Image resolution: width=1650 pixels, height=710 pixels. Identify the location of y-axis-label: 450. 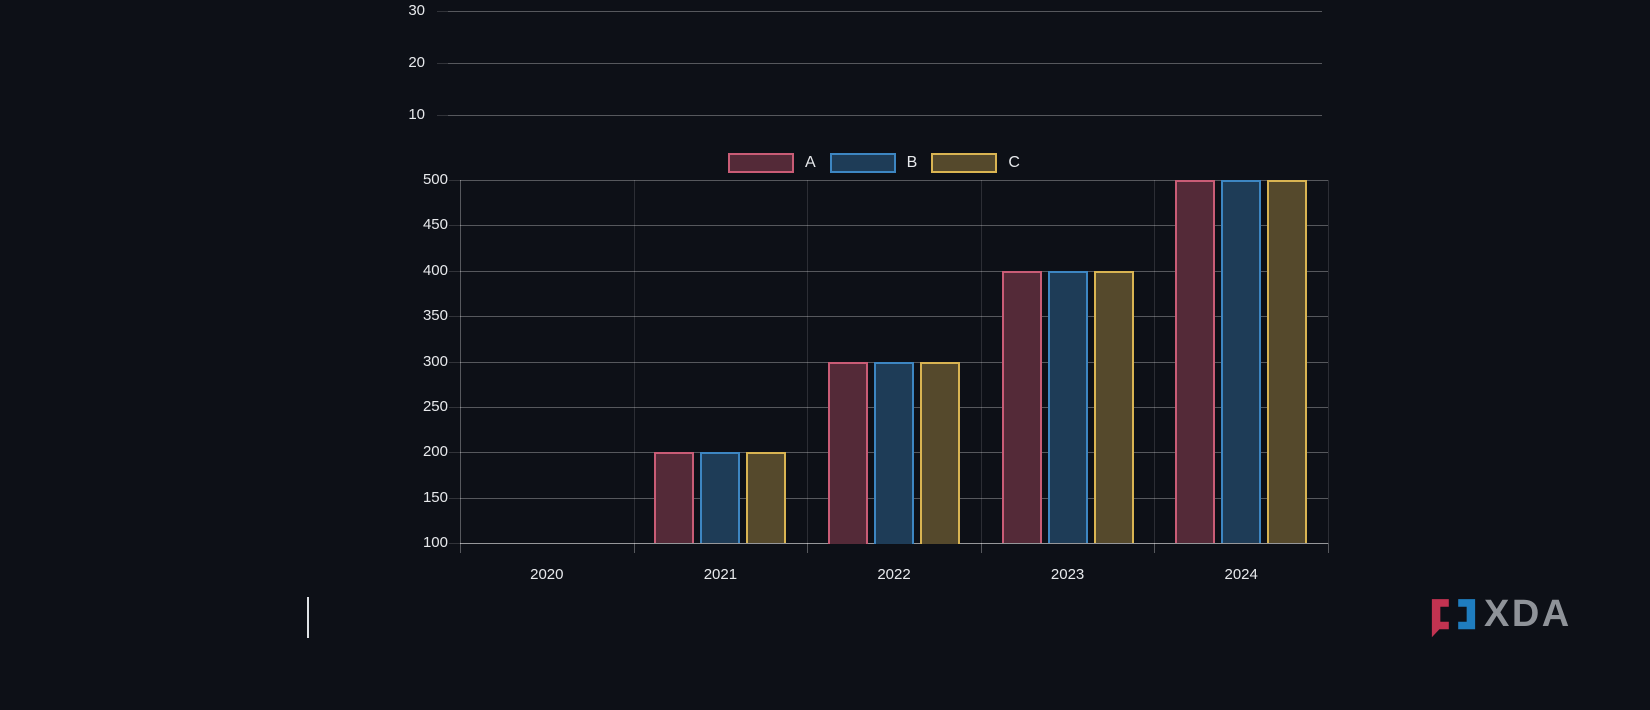
(435, 224).